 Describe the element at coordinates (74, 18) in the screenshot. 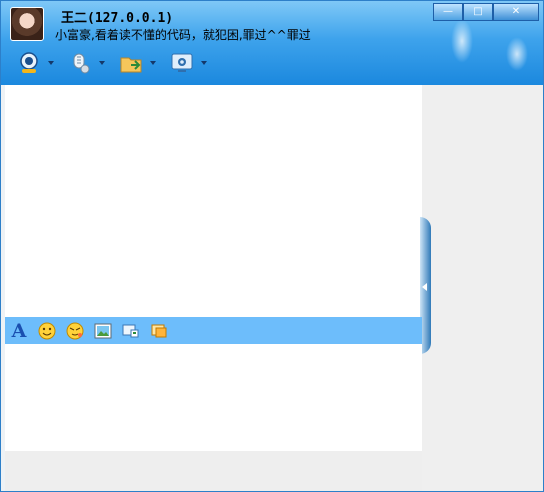

I see `contact-nickname: 王二` at that location.